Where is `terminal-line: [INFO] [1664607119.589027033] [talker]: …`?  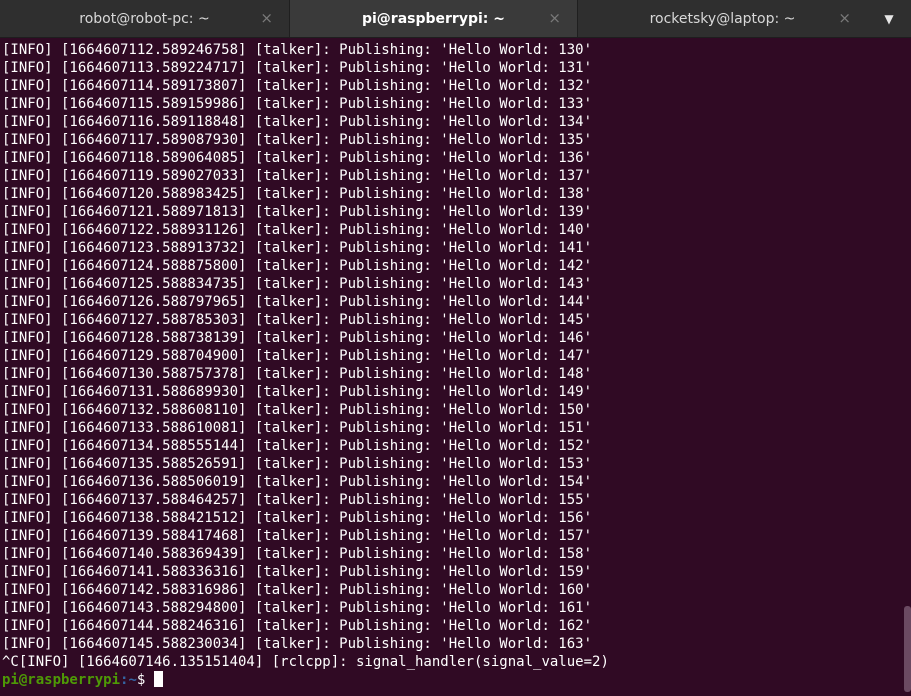 terminal-line: [INFO] [1664607119.589027033] [talker]: … is located at coordinates (297, 176).